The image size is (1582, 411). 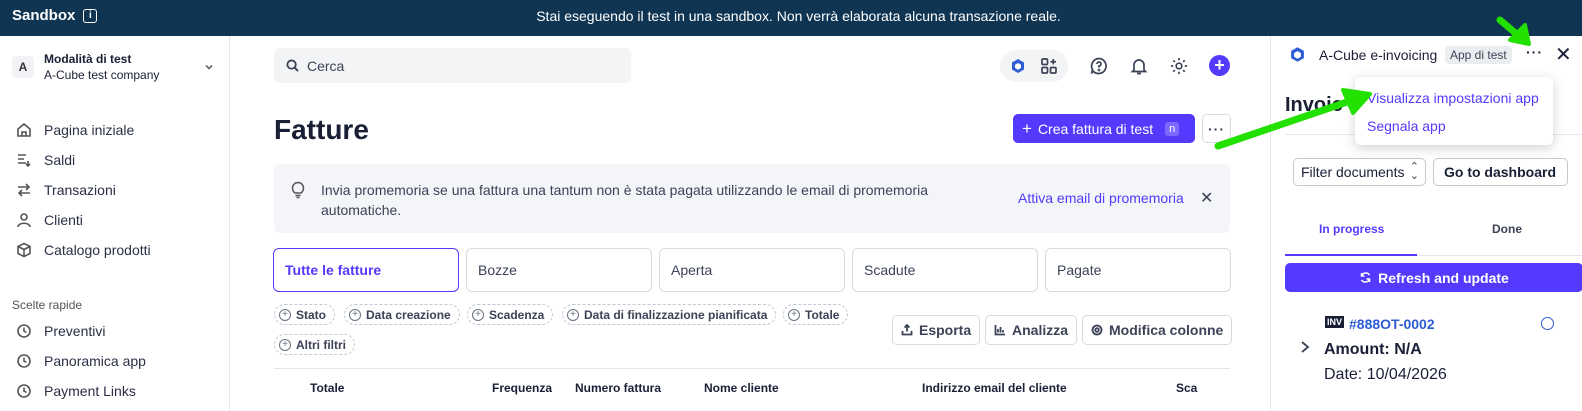 What do you see at coordinates (994, 388) in the screenshot?
I see `column-header: Indirizzo email del cliente` at bounding box center [994, 388].